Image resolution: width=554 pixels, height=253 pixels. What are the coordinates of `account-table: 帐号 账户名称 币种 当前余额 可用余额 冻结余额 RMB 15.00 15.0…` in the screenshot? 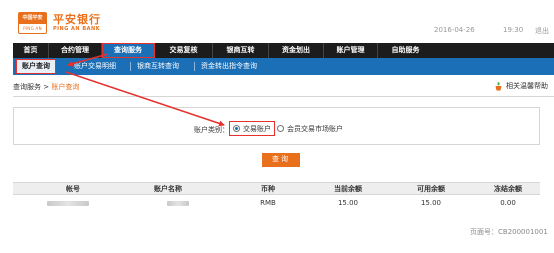 It's located at (276, 196).